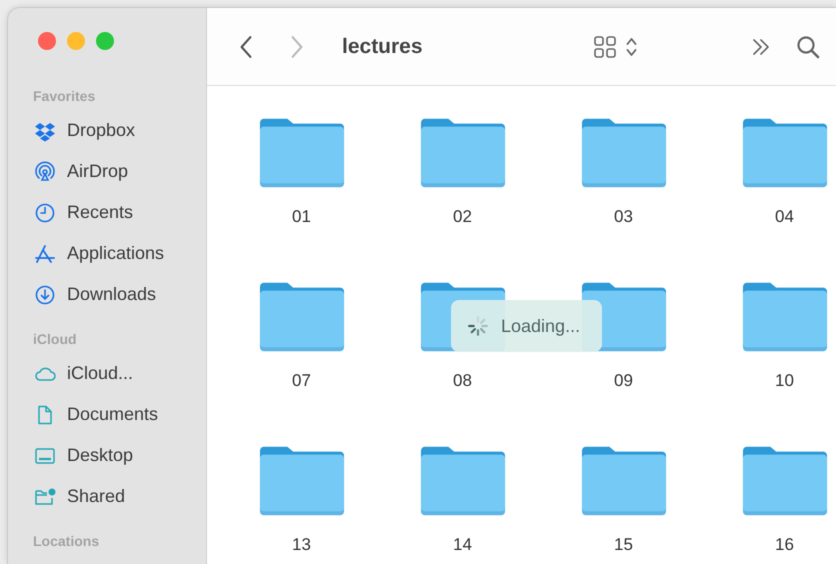  I want to click on folder-name: 02, so click(462, 217).